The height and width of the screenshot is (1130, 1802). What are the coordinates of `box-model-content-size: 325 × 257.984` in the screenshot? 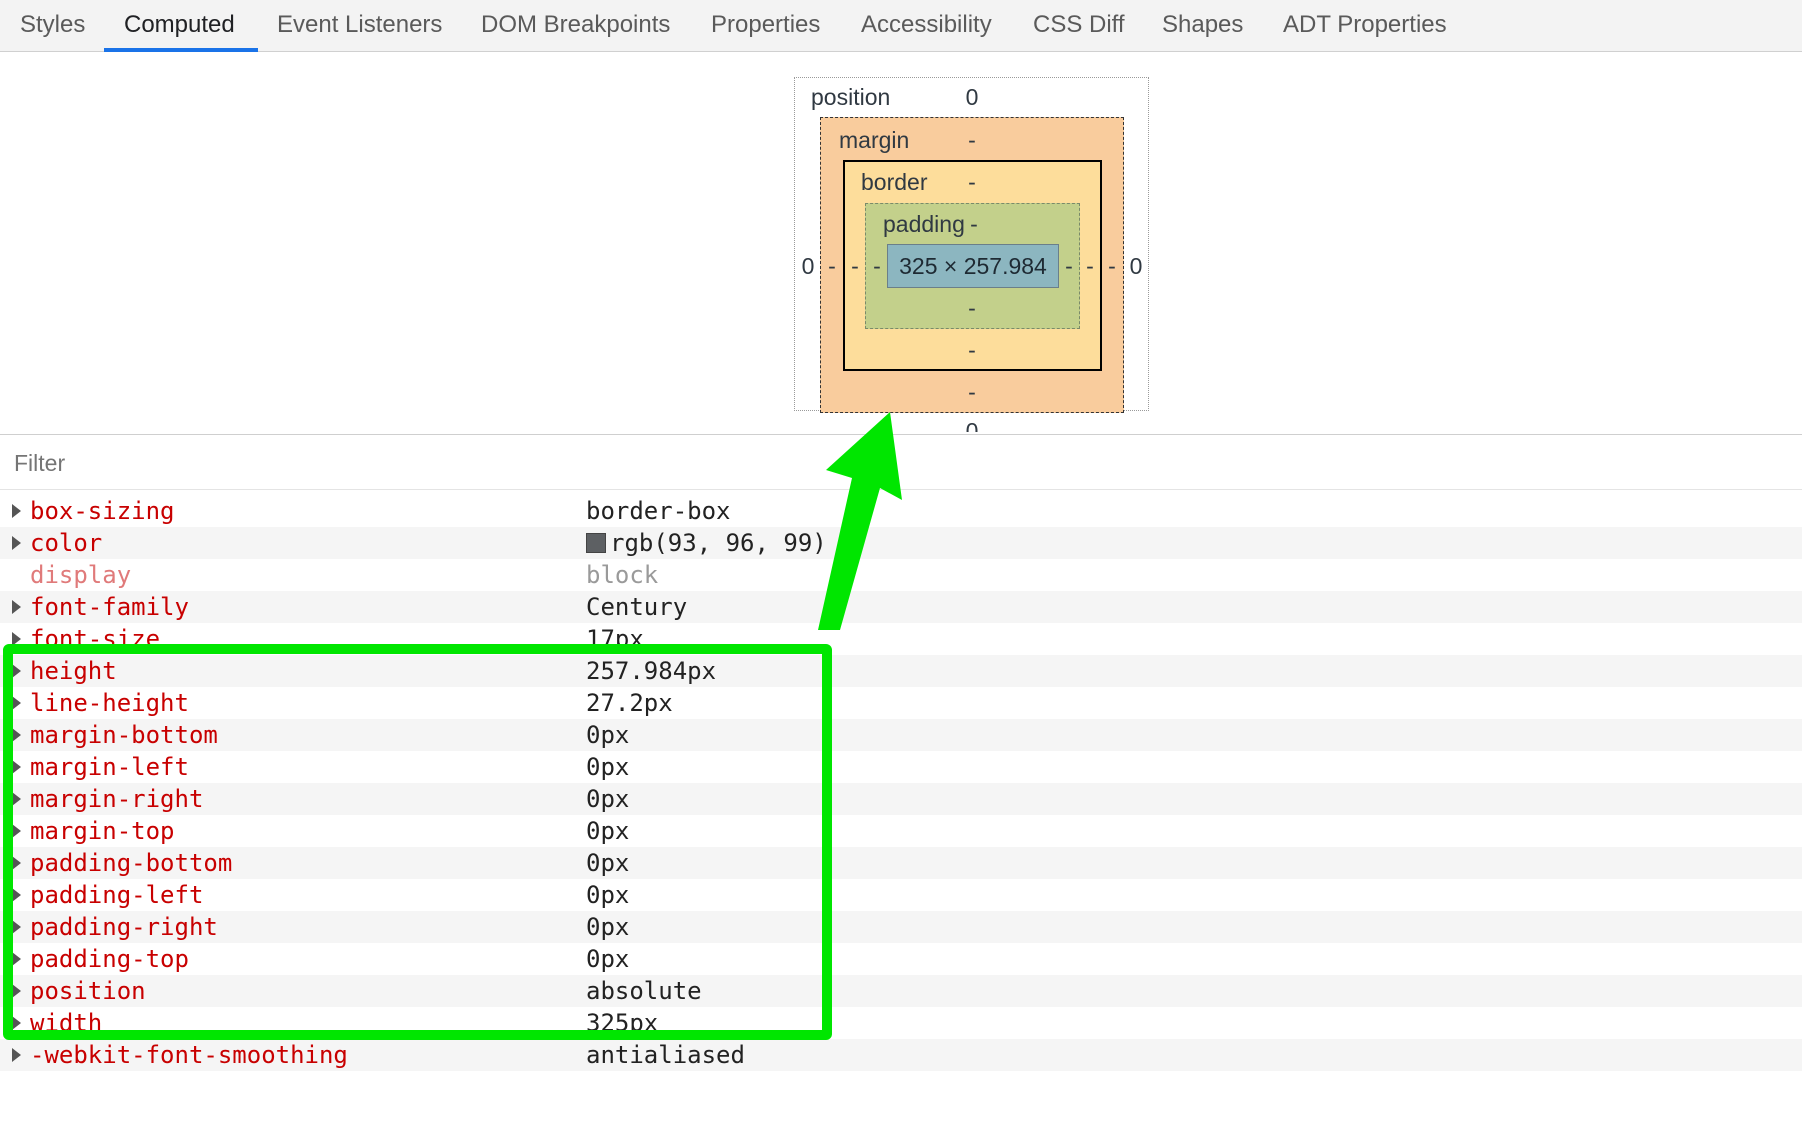 It's located at (973, 266).